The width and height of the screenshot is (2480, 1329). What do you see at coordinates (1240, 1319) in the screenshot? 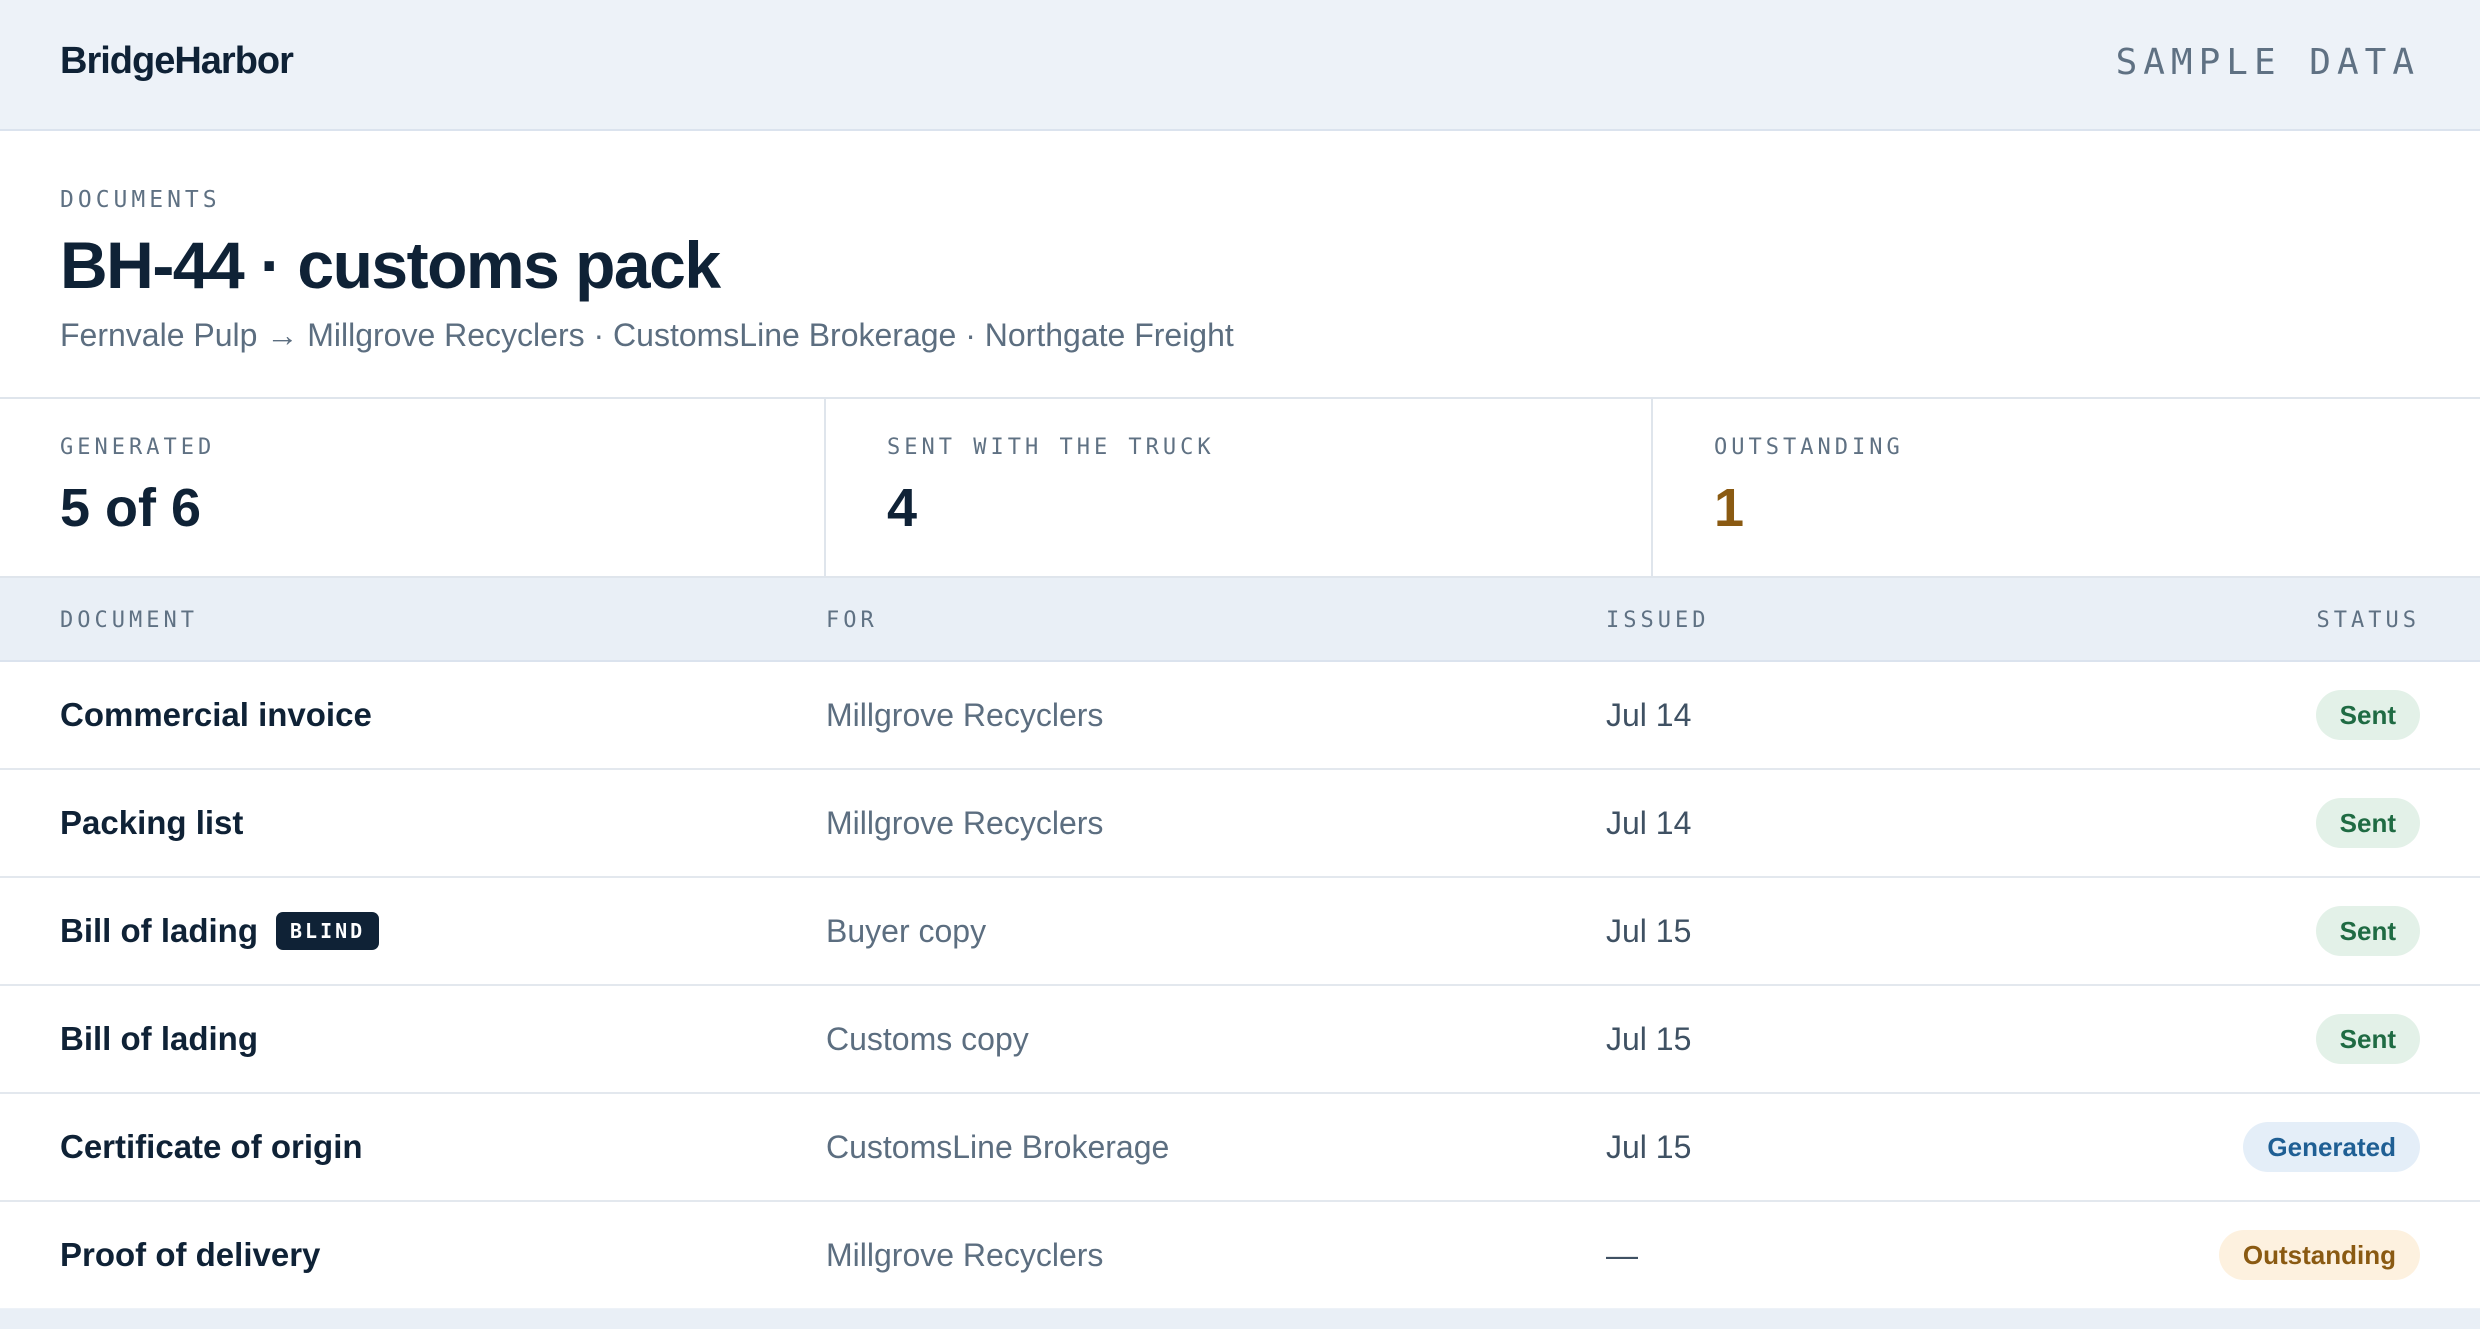
I see `page-footer-band` at bounding box center [1240, 1319].